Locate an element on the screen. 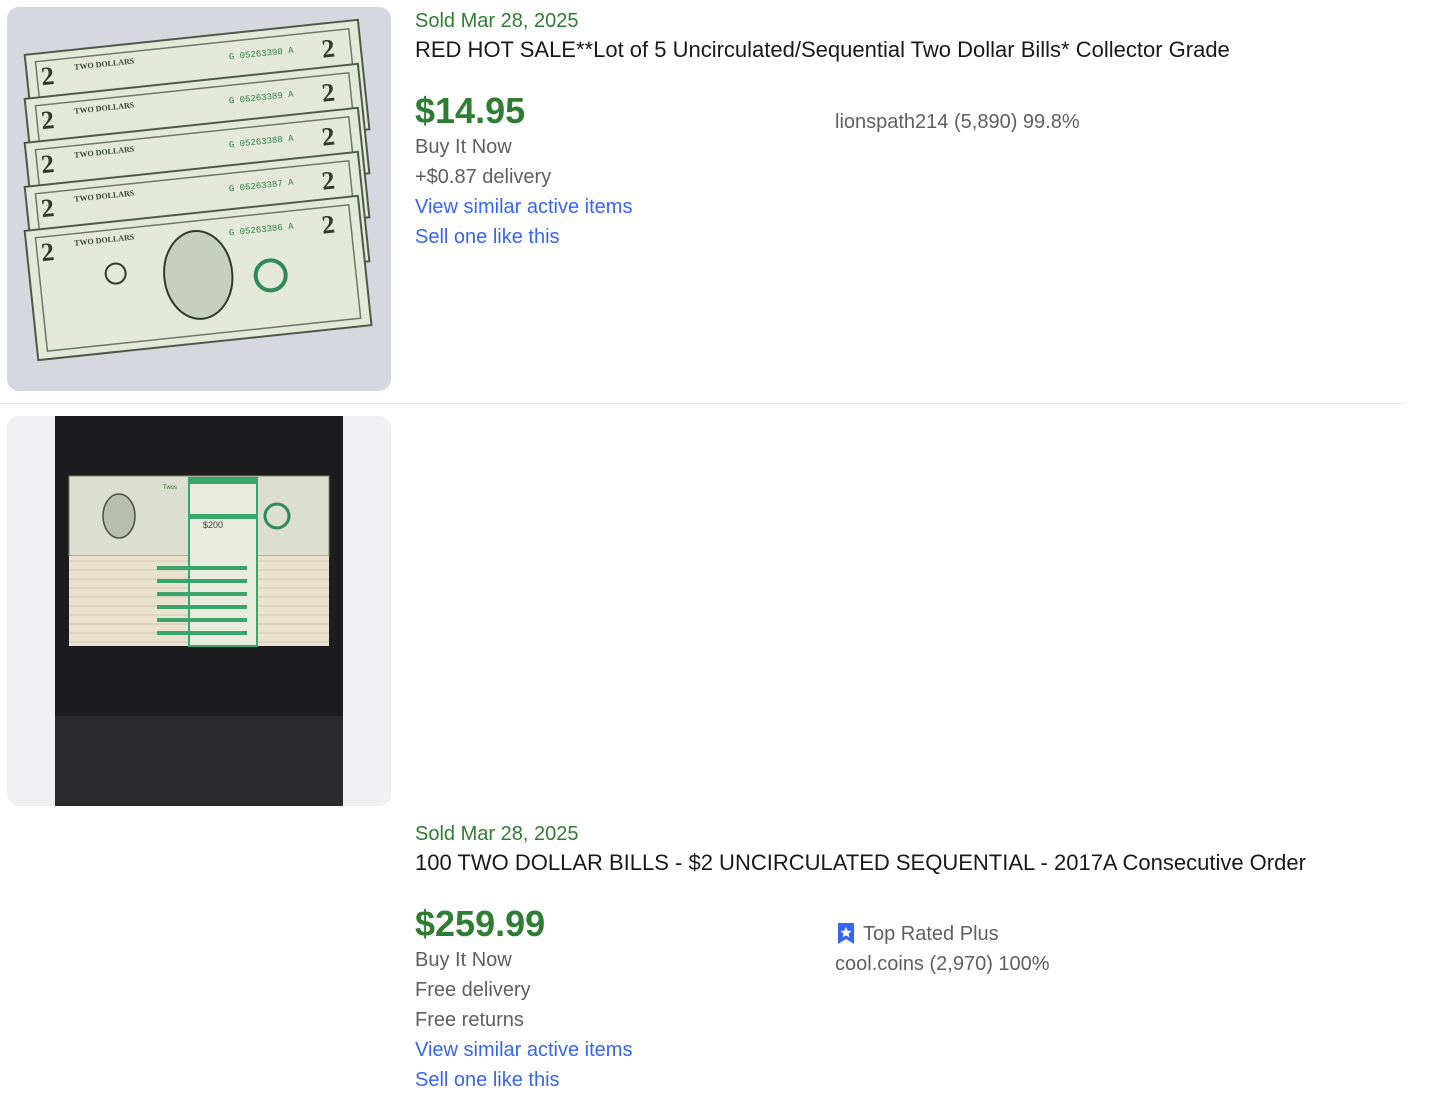  seller-name: lionspath214 (5,890) 99.8% is located at coordinates (957, 122).